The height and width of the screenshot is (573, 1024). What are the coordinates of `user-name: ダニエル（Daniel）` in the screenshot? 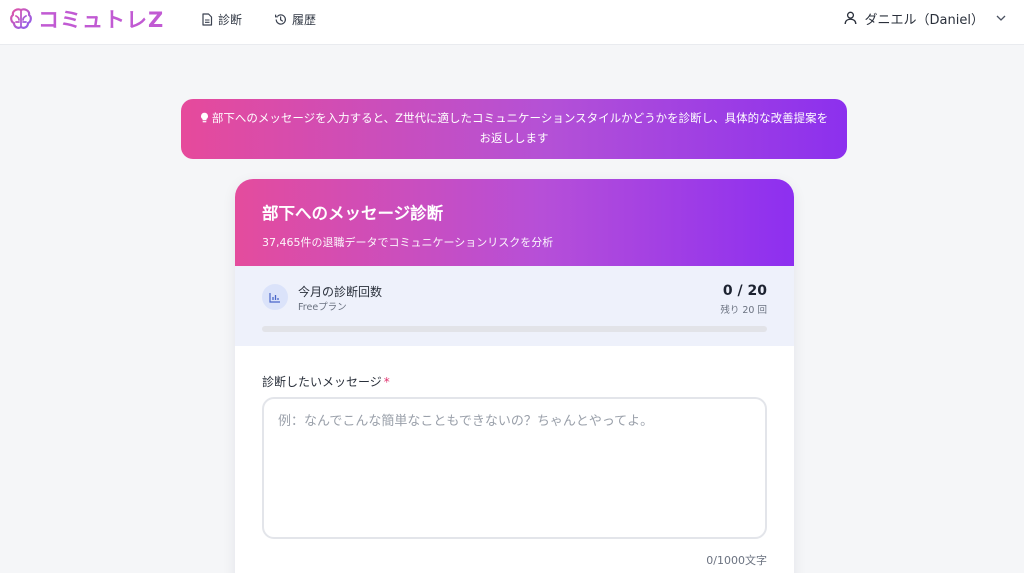 It's located at (924, 20).